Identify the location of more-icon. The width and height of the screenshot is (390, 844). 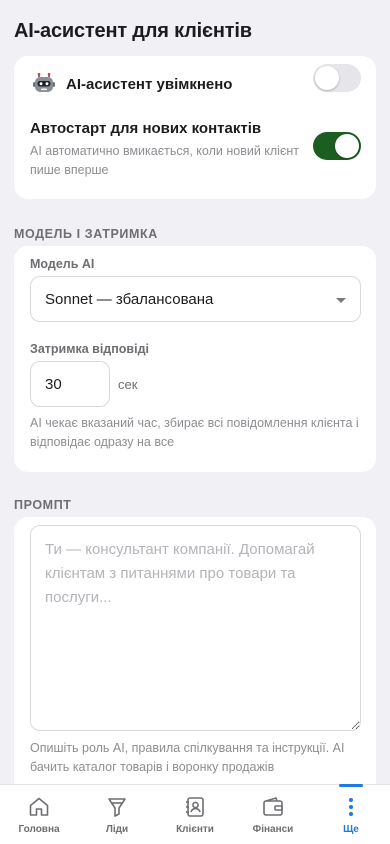
(351, 807).